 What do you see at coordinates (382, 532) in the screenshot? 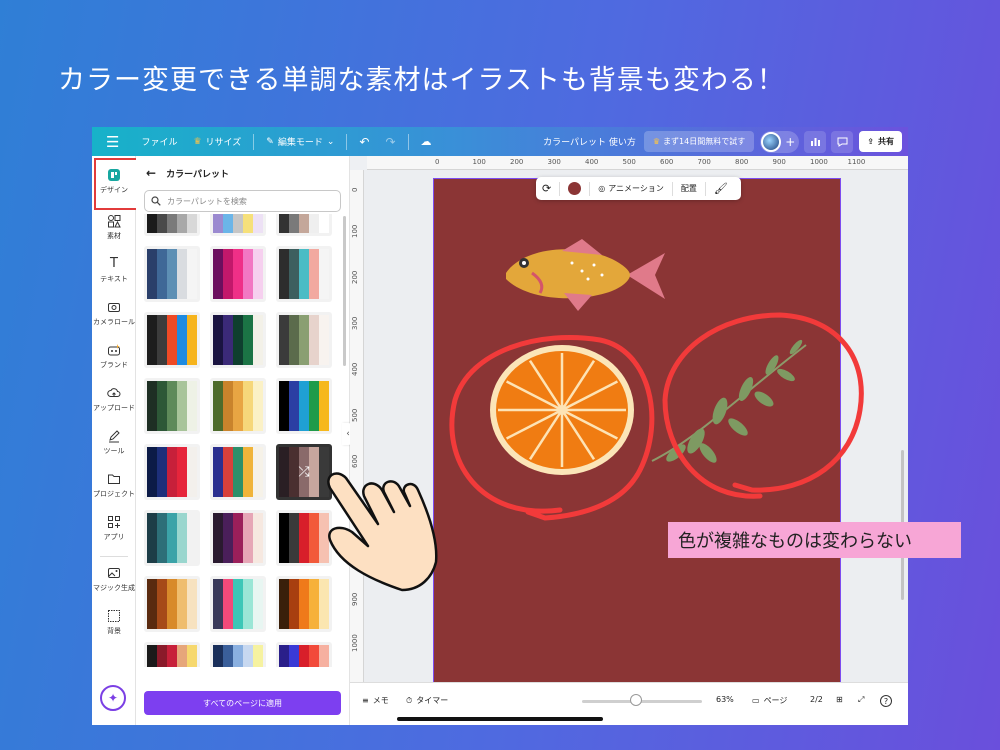
I see `pointing-hand-icon` at bounding box center [382, 532].